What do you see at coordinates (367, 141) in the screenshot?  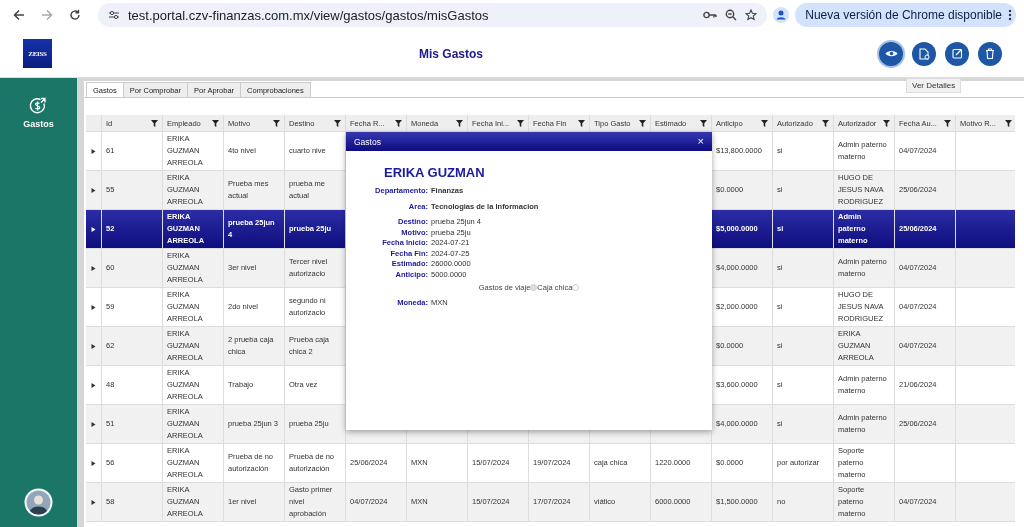 I see `dialog-title: Gastos` at bounding box center [367, 141].